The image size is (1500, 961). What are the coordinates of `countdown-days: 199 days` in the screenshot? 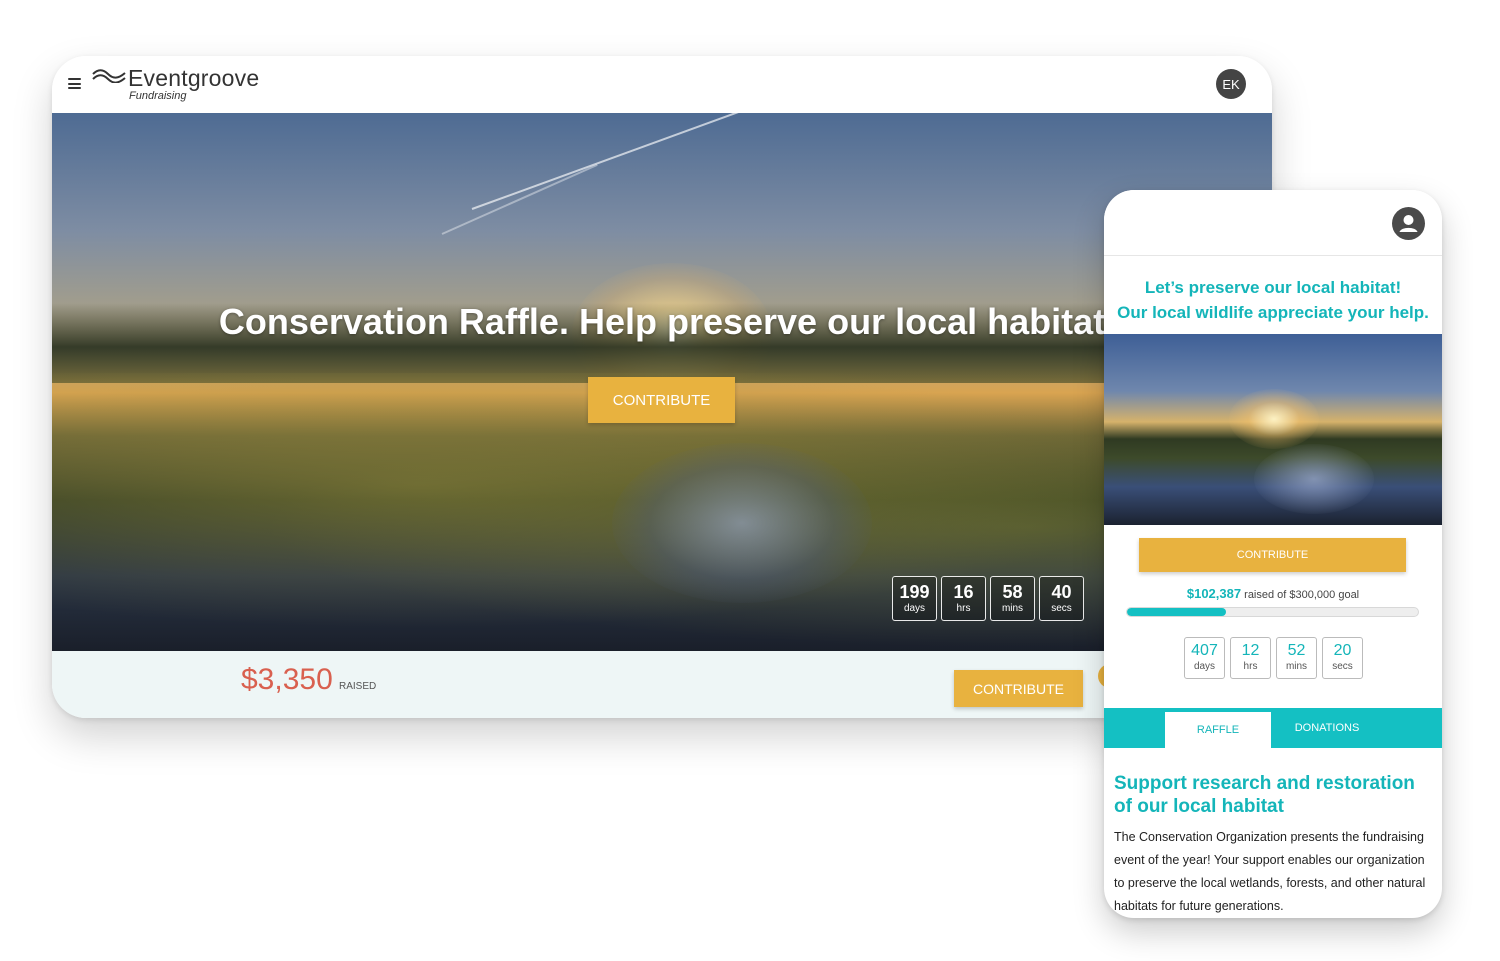 It's located at (914, 598).